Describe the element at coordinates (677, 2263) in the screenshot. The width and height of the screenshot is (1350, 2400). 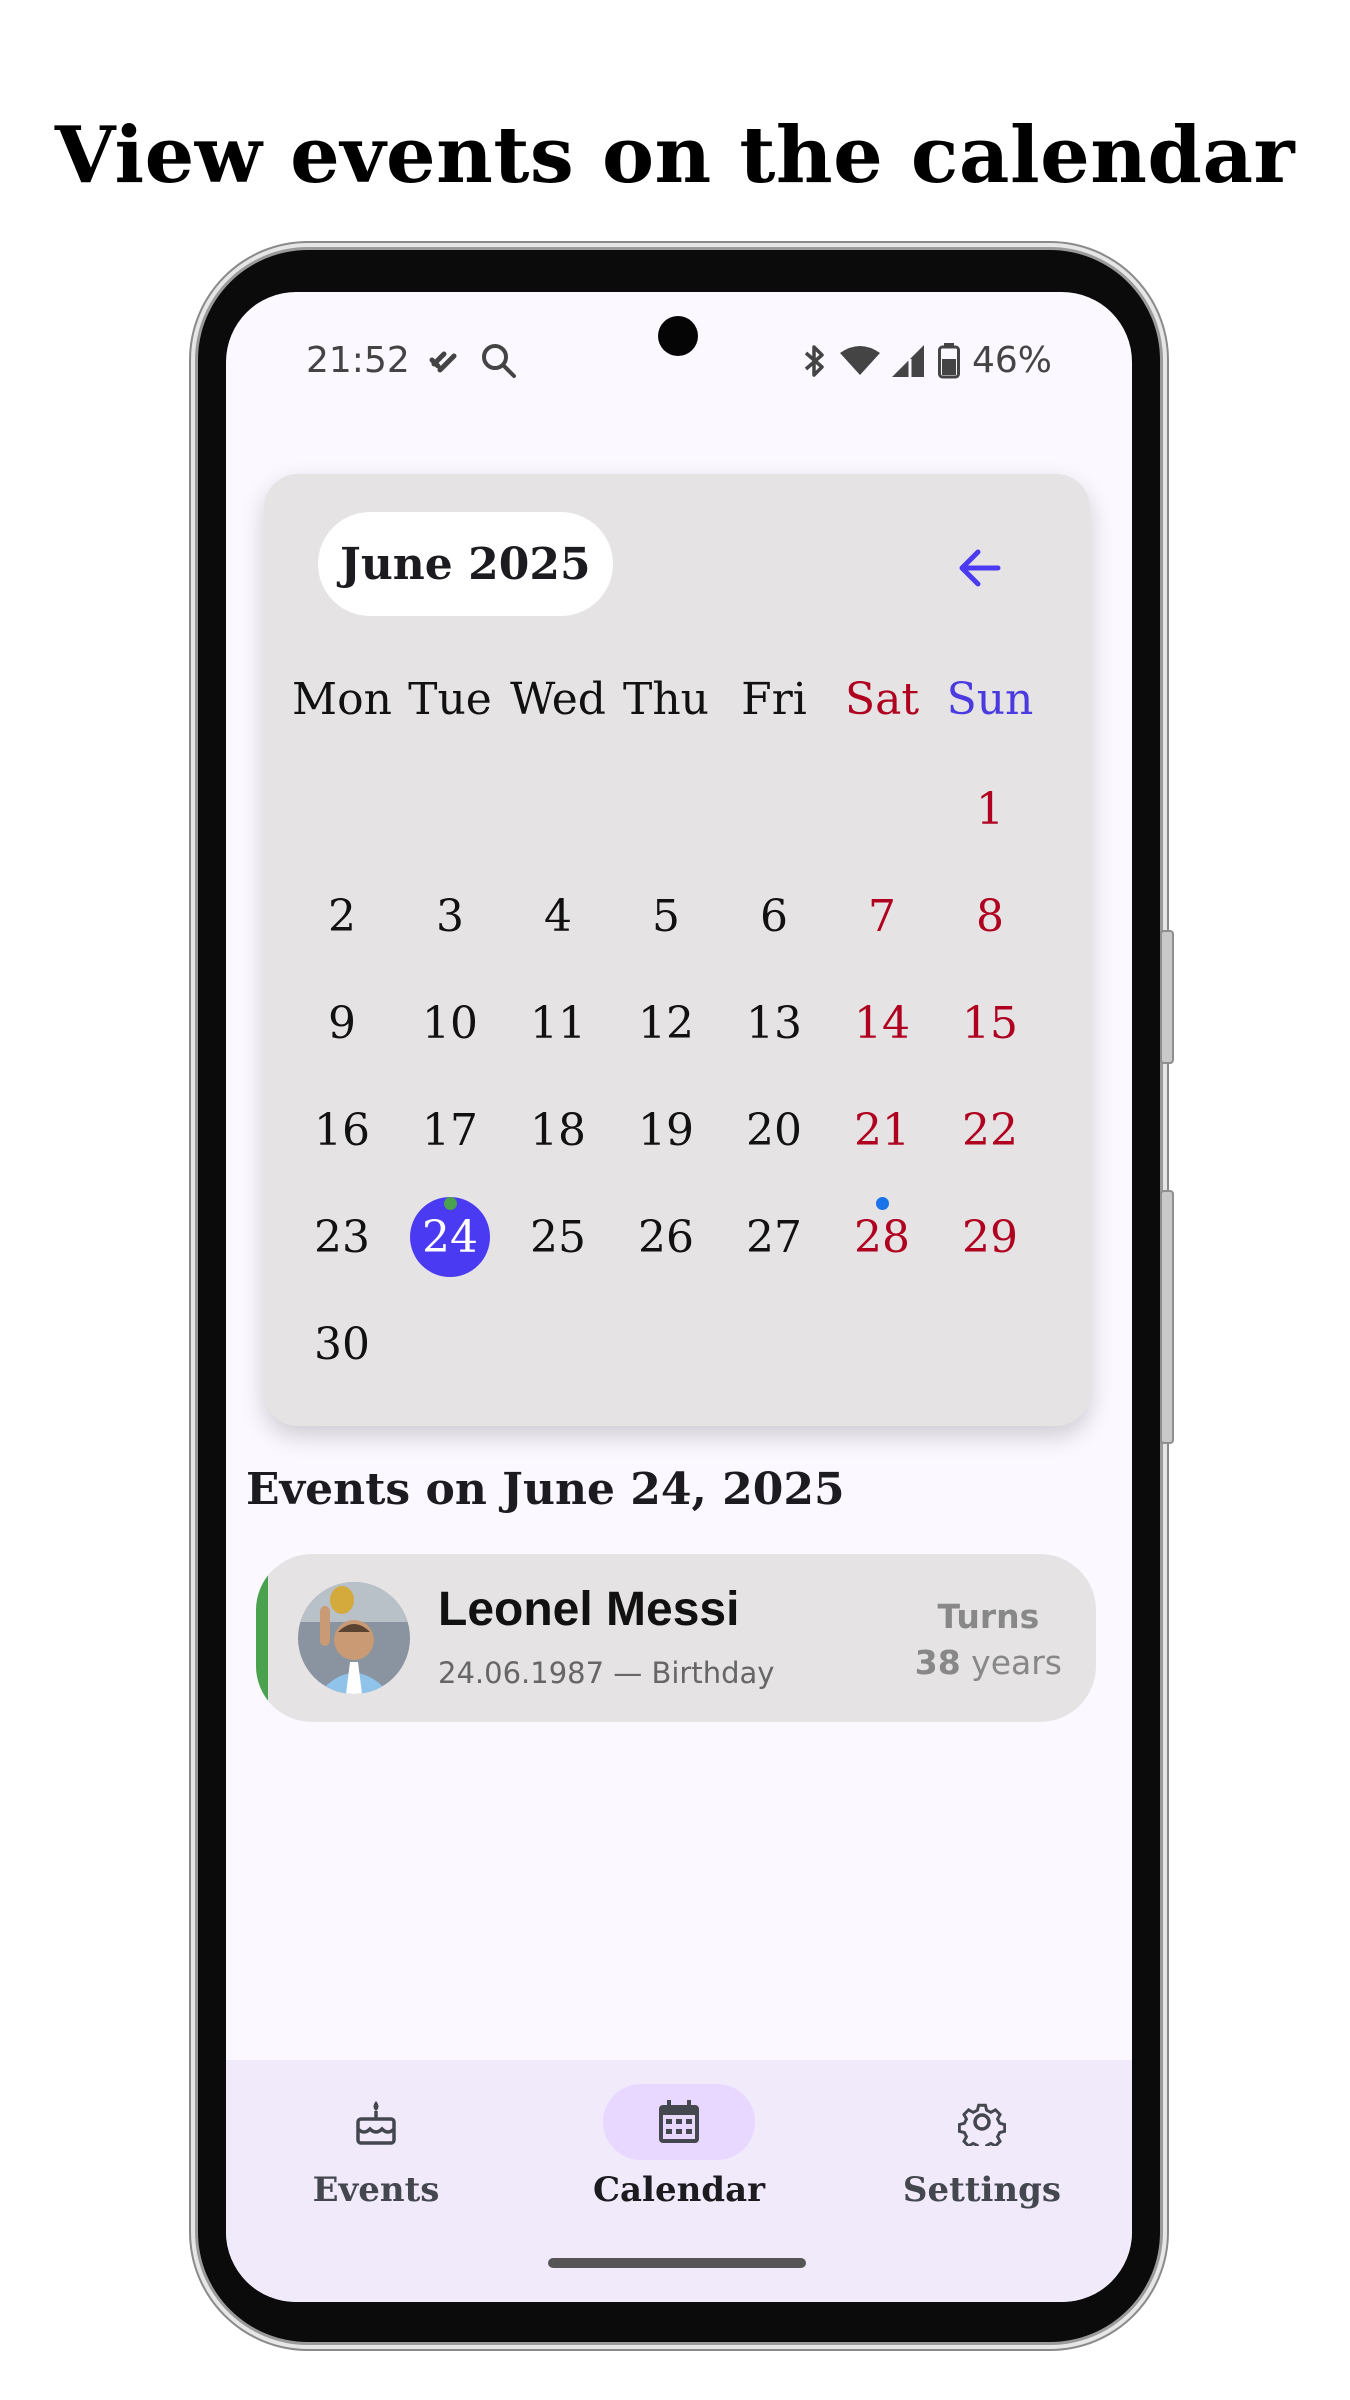
I see `home-indicator` at that location.